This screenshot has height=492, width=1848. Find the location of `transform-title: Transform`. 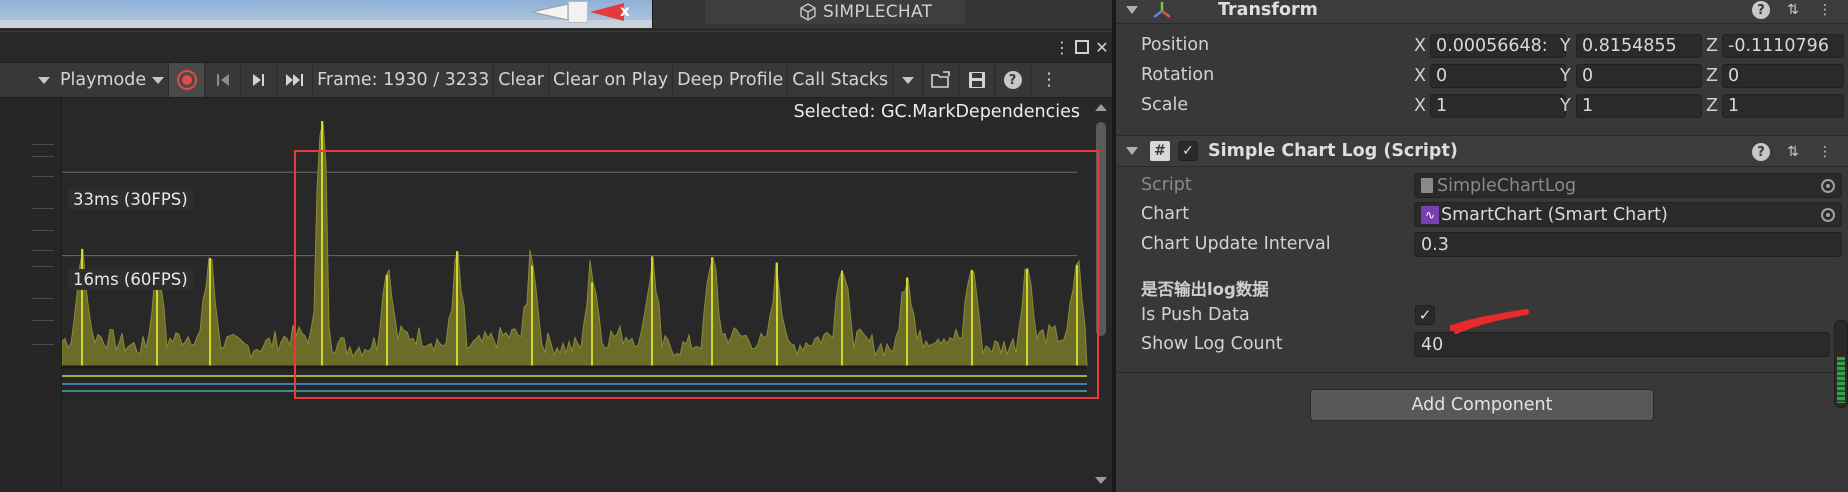

transform-title: Transform is located at coordinates (1268, 10).